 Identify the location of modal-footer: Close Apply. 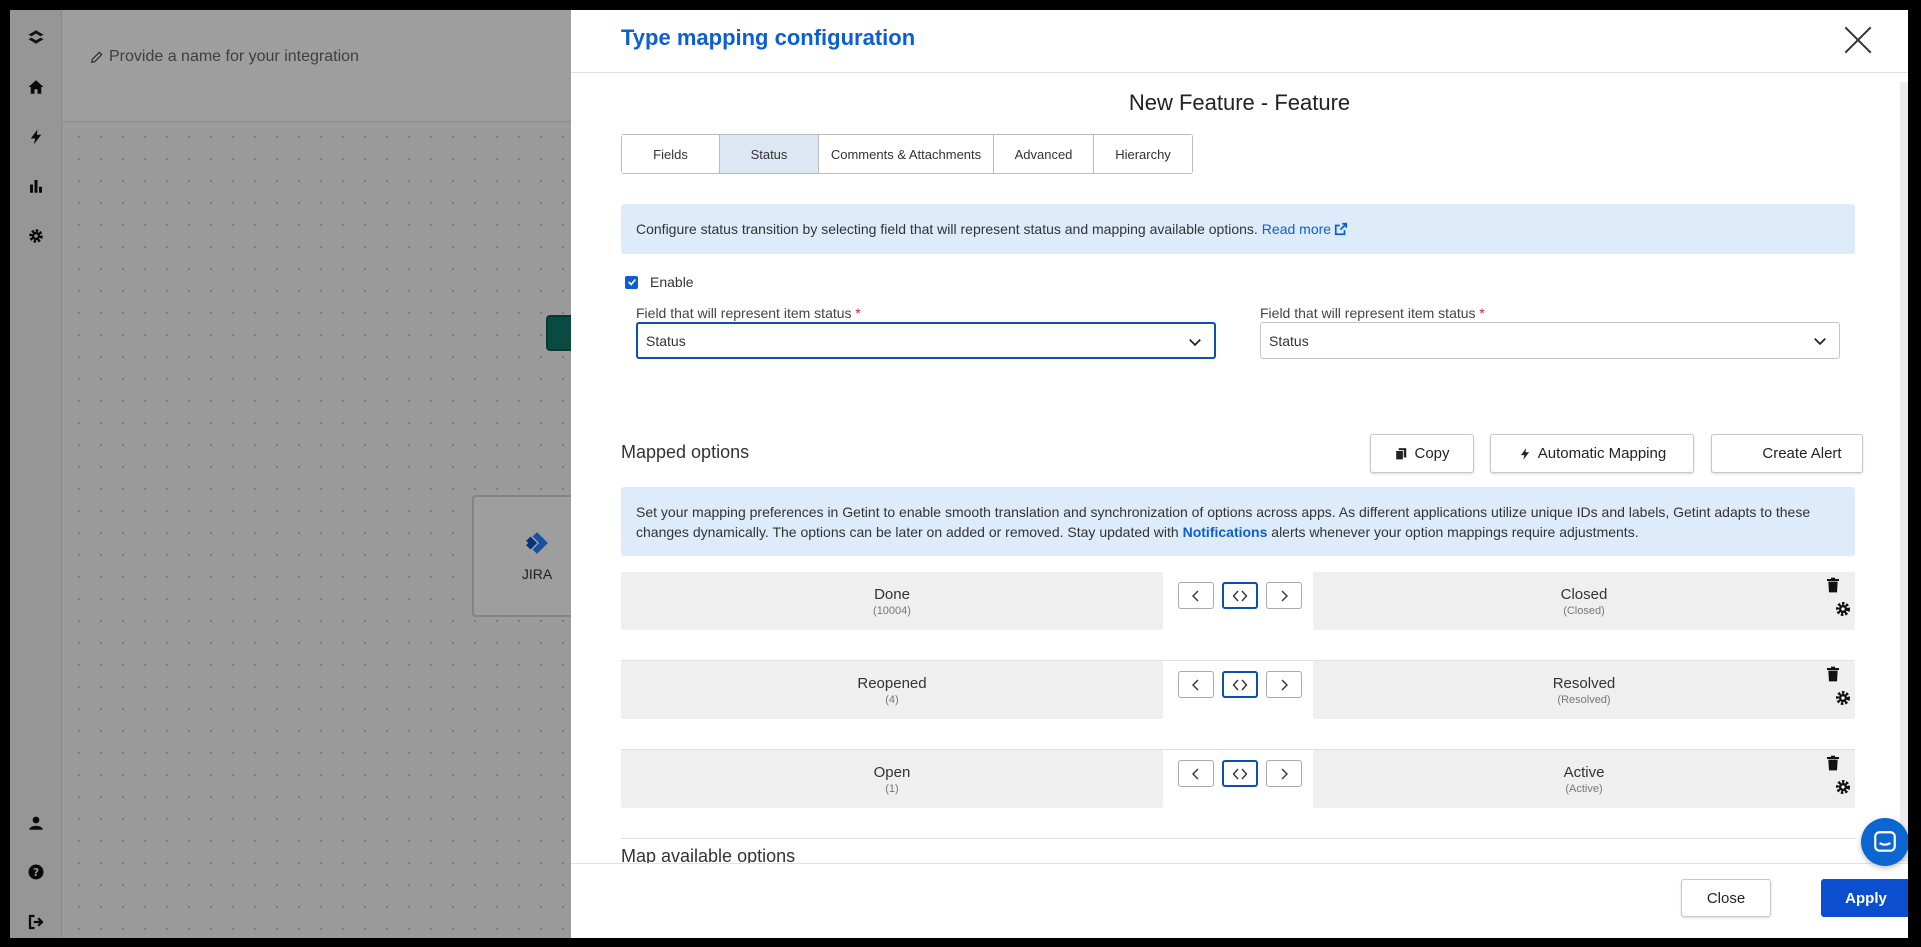
(1239, 900).